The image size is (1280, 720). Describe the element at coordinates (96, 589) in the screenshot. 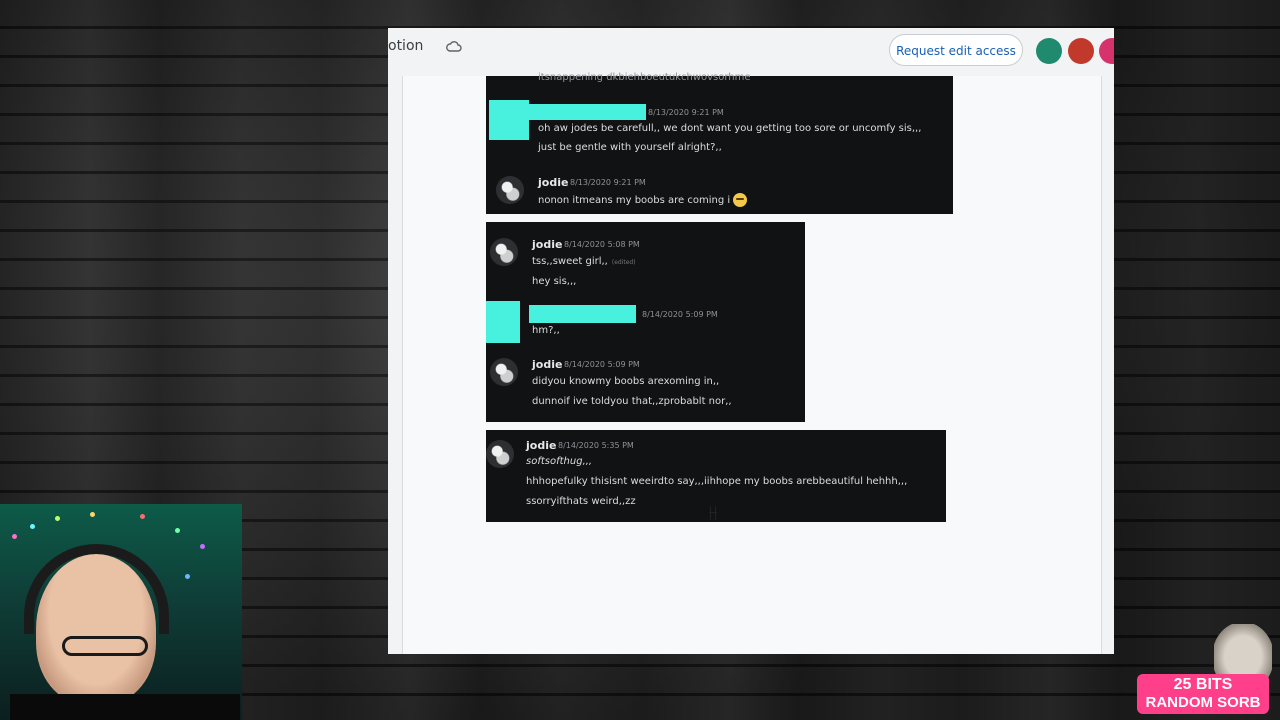

I see `headphones-icon` at that location.